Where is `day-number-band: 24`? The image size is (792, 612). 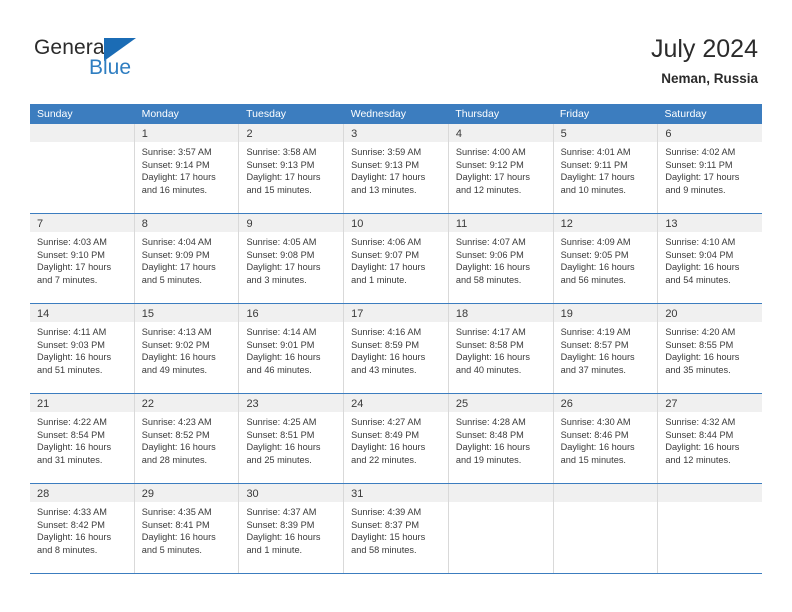 day-number-band: 24 is located at coordinates (396, 403).